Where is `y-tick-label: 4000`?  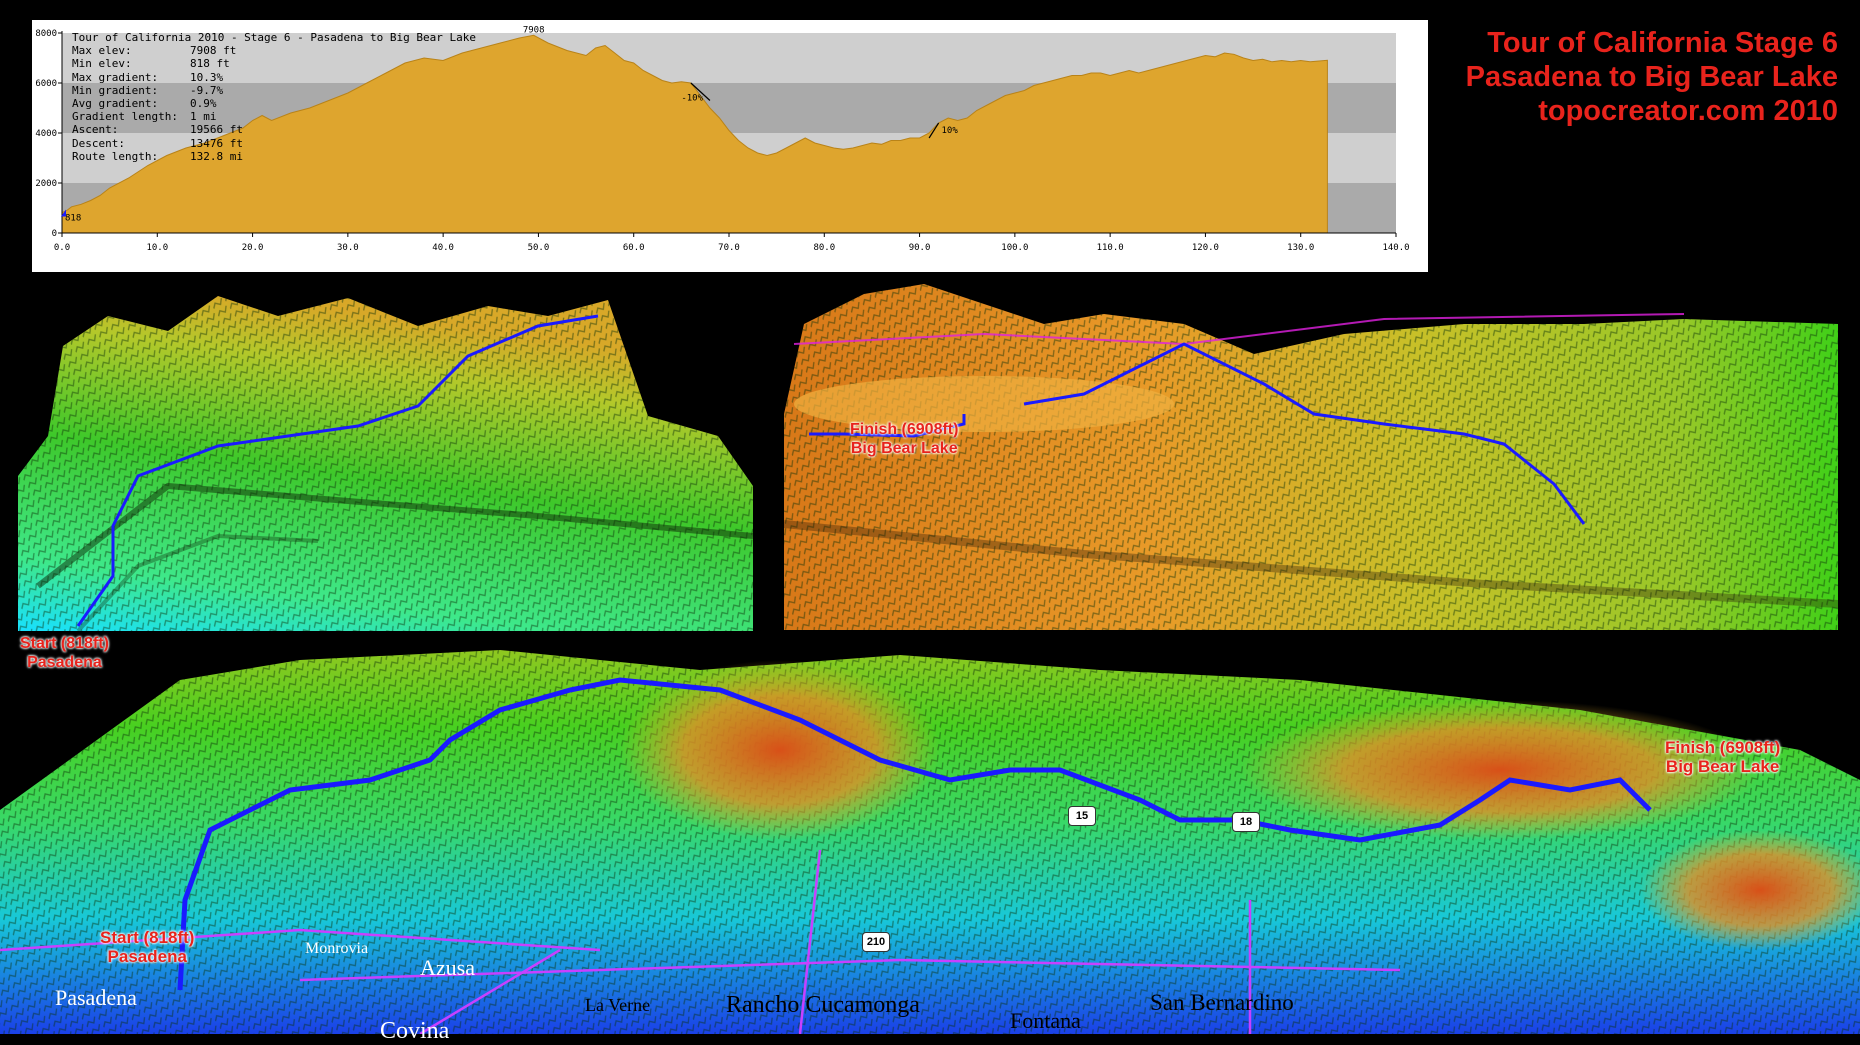
y-tick-label: 4000 is located at coordinates (46, 134).